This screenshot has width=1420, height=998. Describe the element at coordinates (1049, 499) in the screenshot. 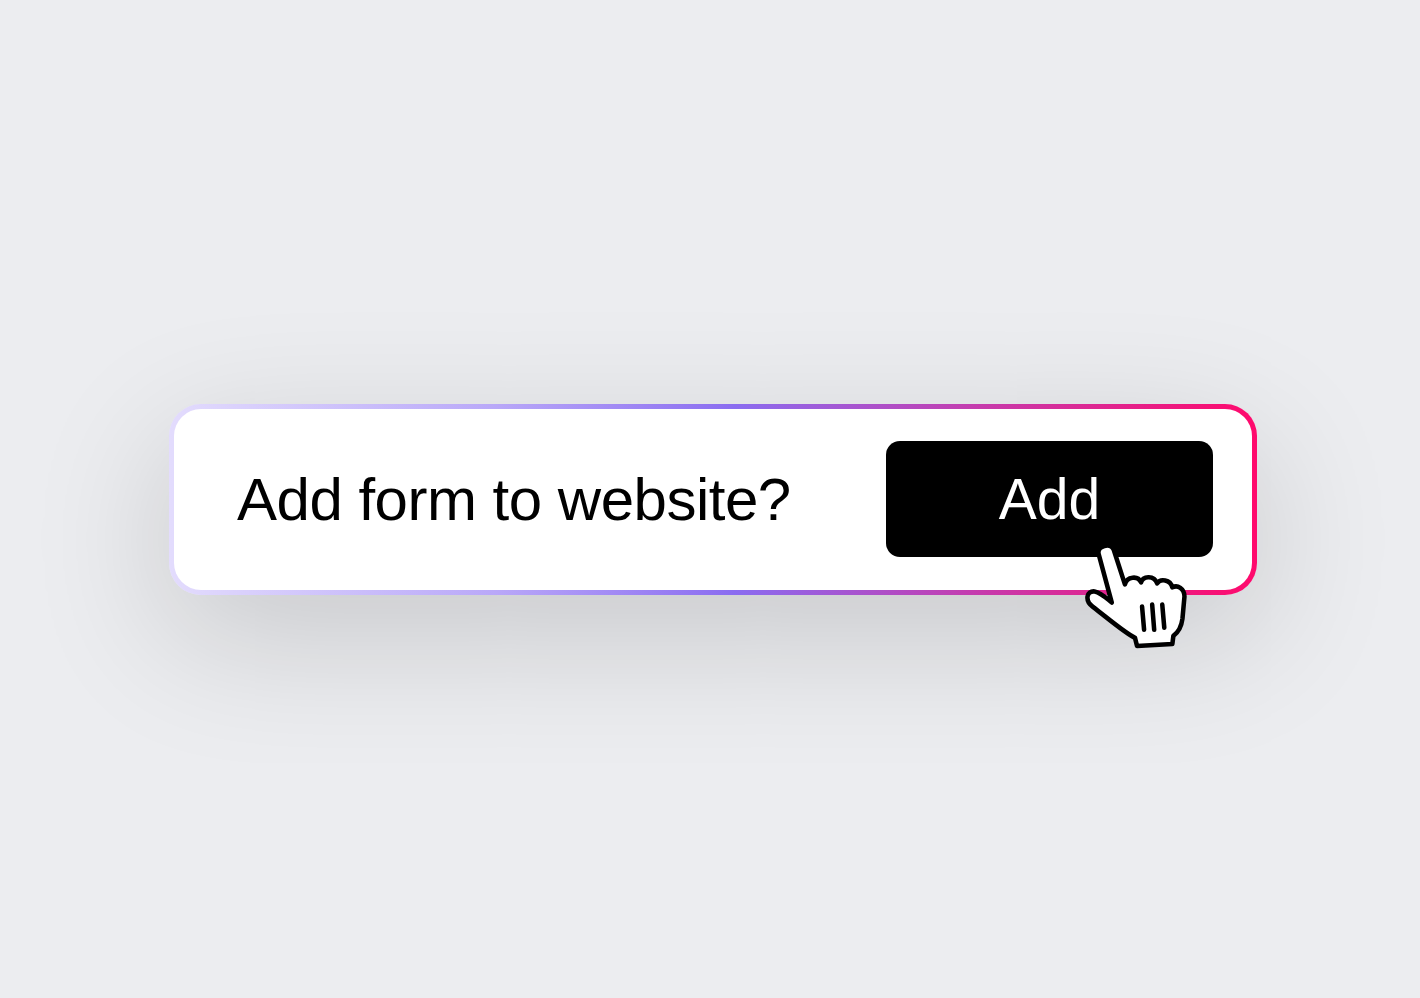

I see `add-button: Add` at that location.